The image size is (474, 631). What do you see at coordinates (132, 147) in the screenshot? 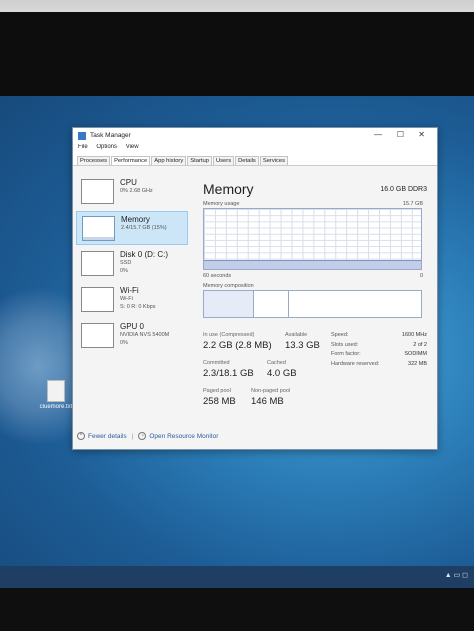
I see `menu-view: View` at bounding box center [132, 147].